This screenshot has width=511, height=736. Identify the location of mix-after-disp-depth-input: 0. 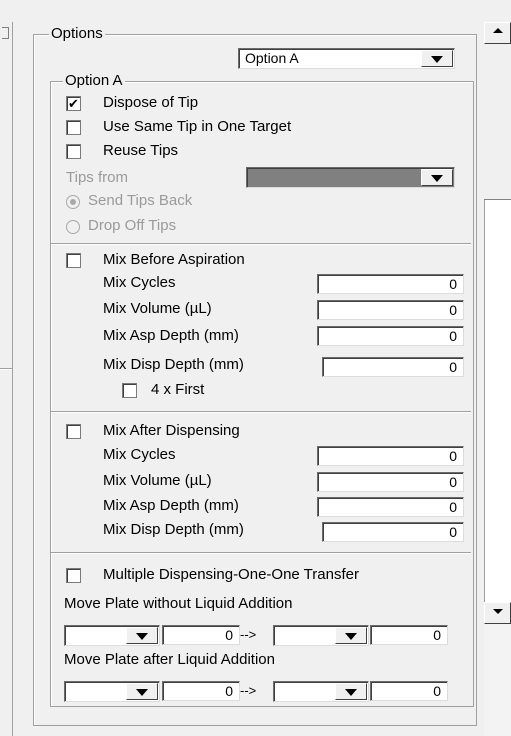
(393, 532).